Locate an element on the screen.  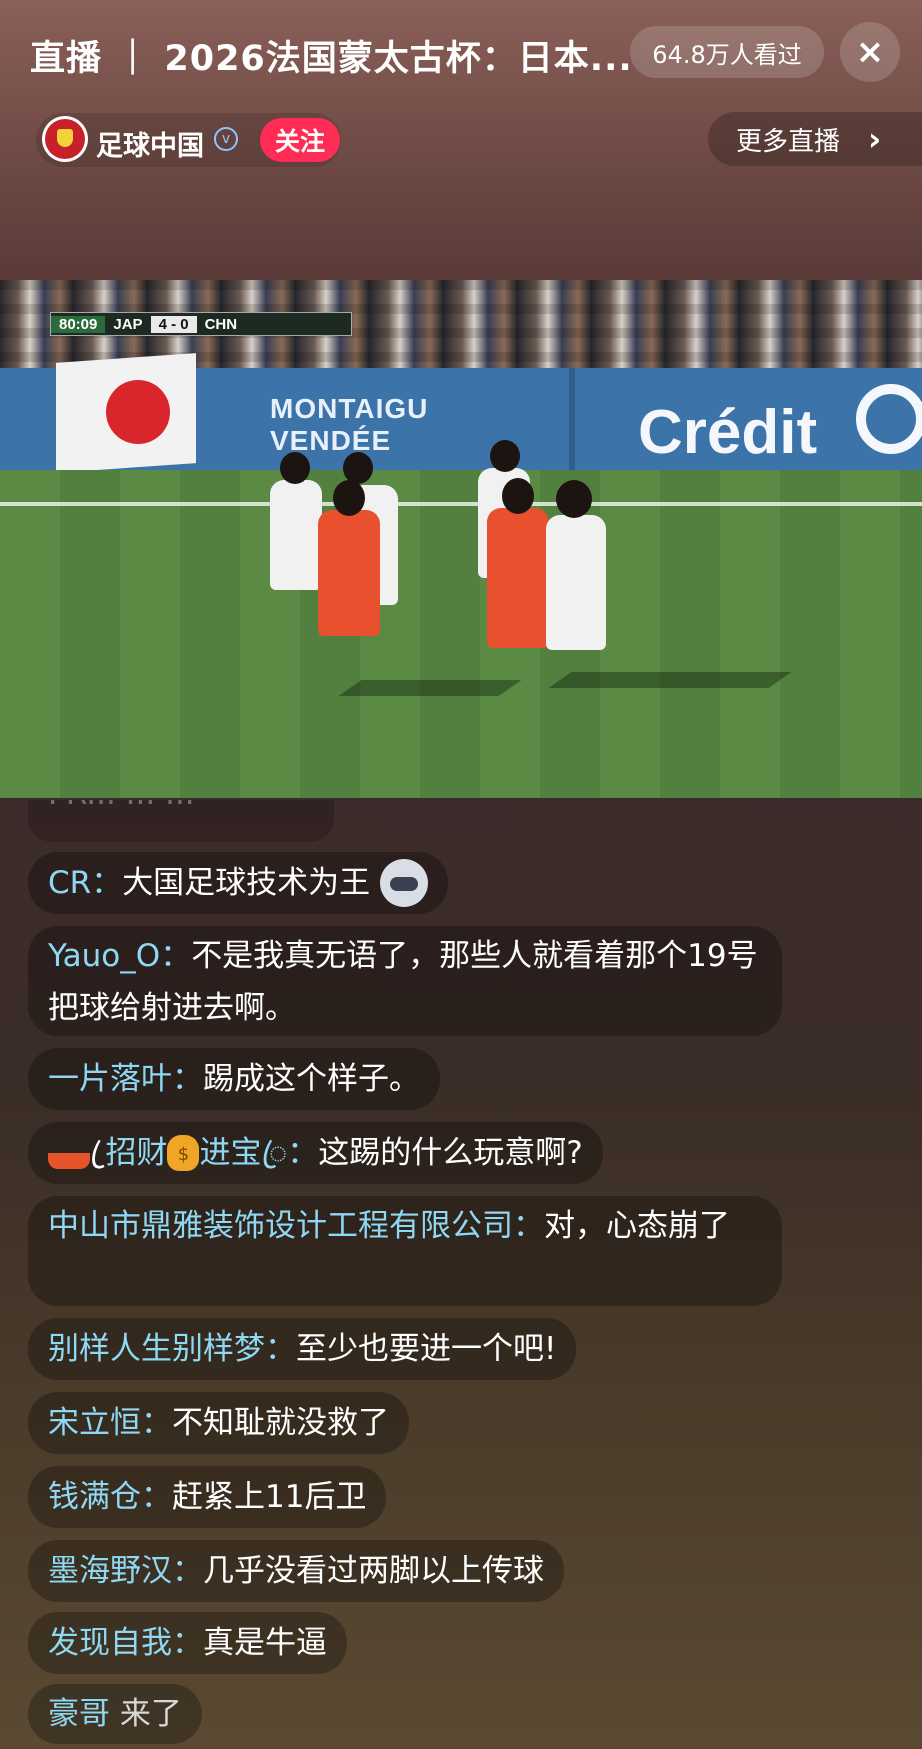
chat-username: CR is located at coordinates (69, 883).